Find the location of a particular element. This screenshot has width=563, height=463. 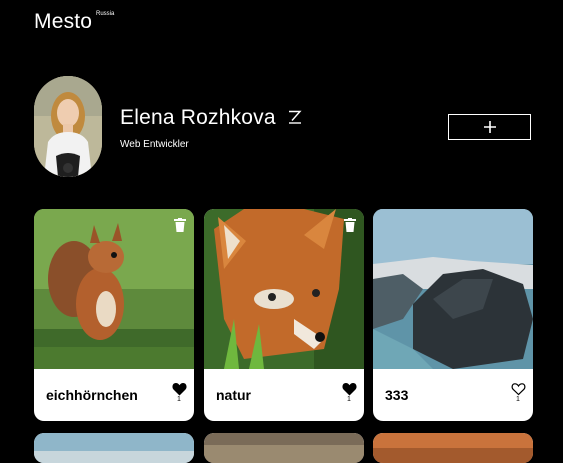

avatar is located at coordinates (68, 126).